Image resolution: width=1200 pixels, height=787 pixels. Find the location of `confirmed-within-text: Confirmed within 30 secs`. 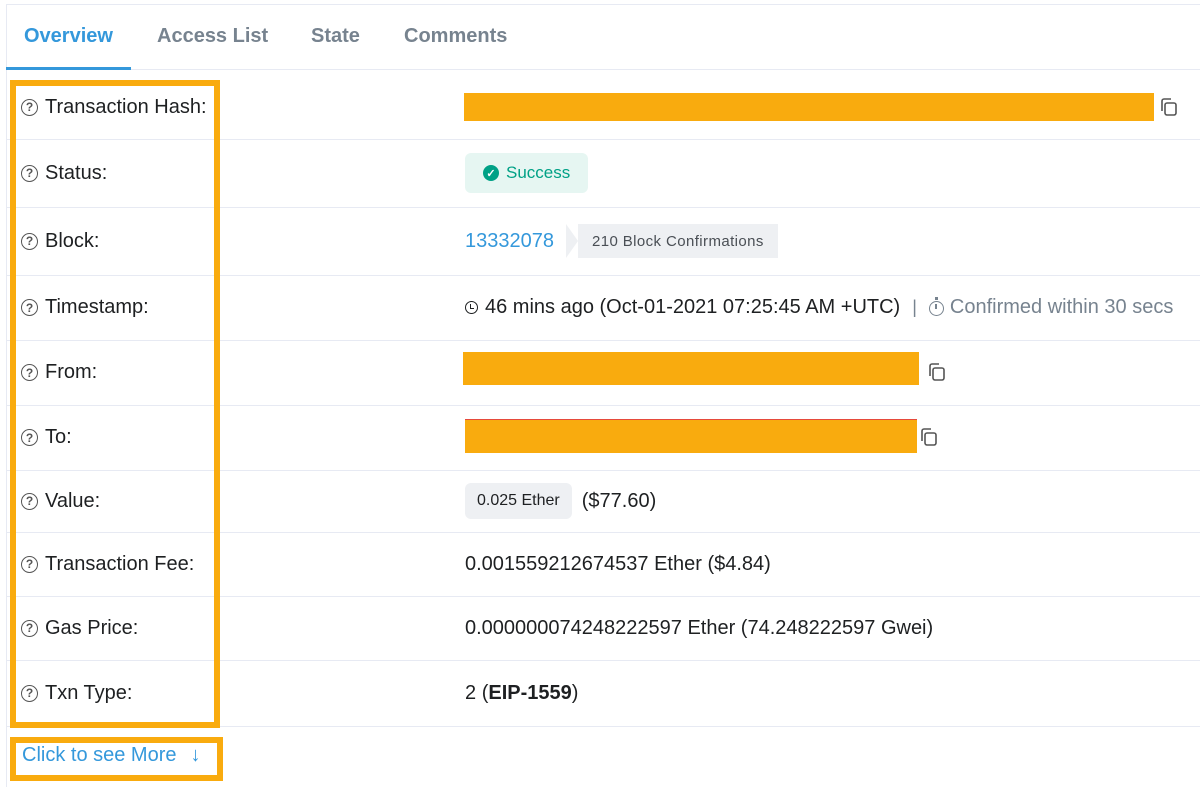

confirmed-within-text: Confirmed within 30 secs is located at coordinates (1061, 307).